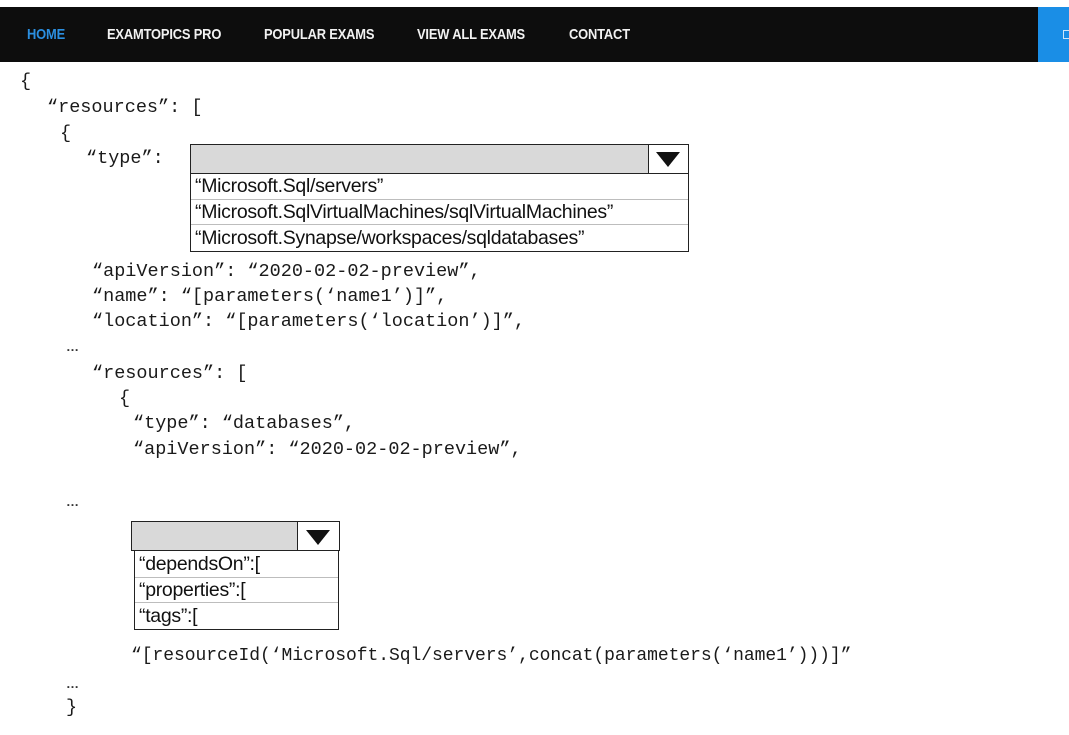 The height and width of the screenshot is (735, 1069). I want to click on code-nested-brace: {, so click(125, 398).